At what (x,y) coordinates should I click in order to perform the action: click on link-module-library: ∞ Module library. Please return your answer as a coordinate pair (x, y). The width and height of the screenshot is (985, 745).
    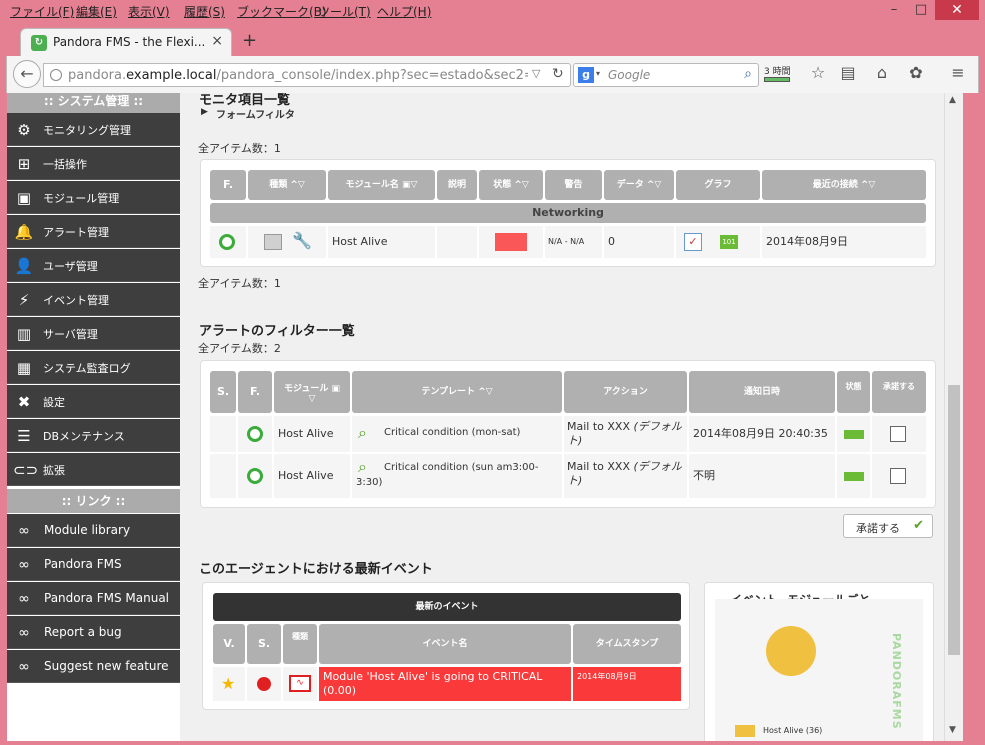
    Looking at the image, I should click on (93, 530).